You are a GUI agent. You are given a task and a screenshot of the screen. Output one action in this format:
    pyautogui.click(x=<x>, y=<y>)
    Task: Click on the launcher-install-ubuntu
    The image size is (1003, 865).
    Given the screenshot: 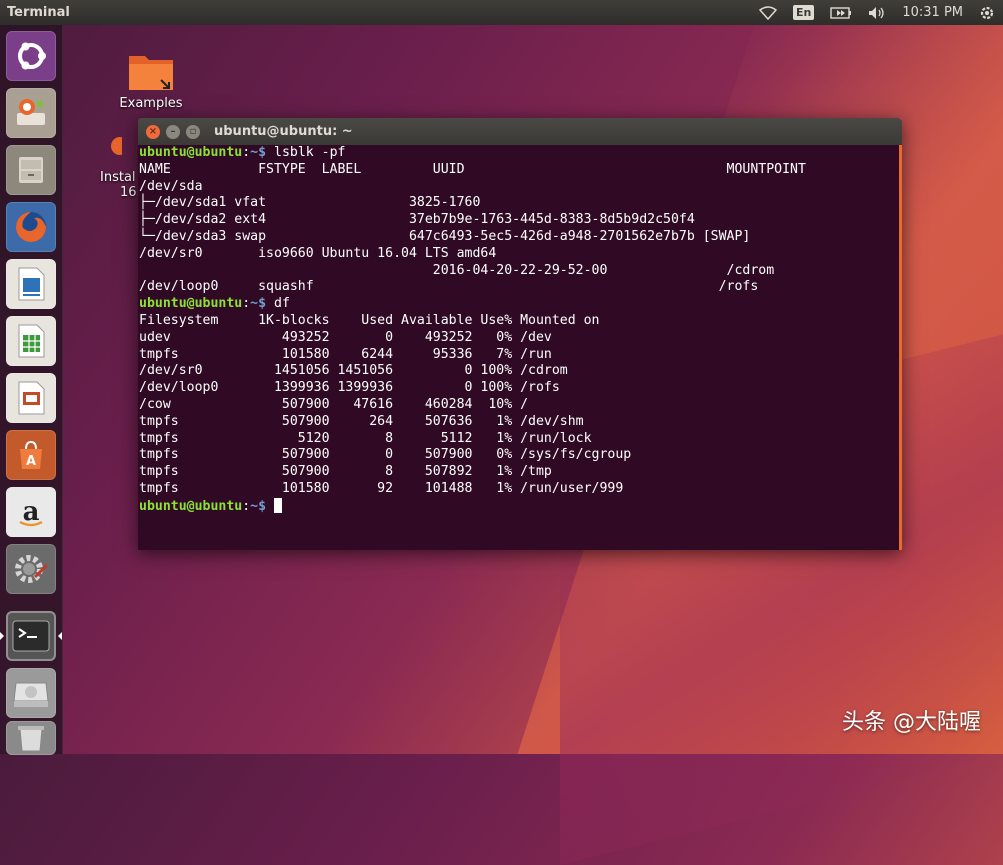 What is the action you would take?
    pyautogui.click(x=31, y=113)
    